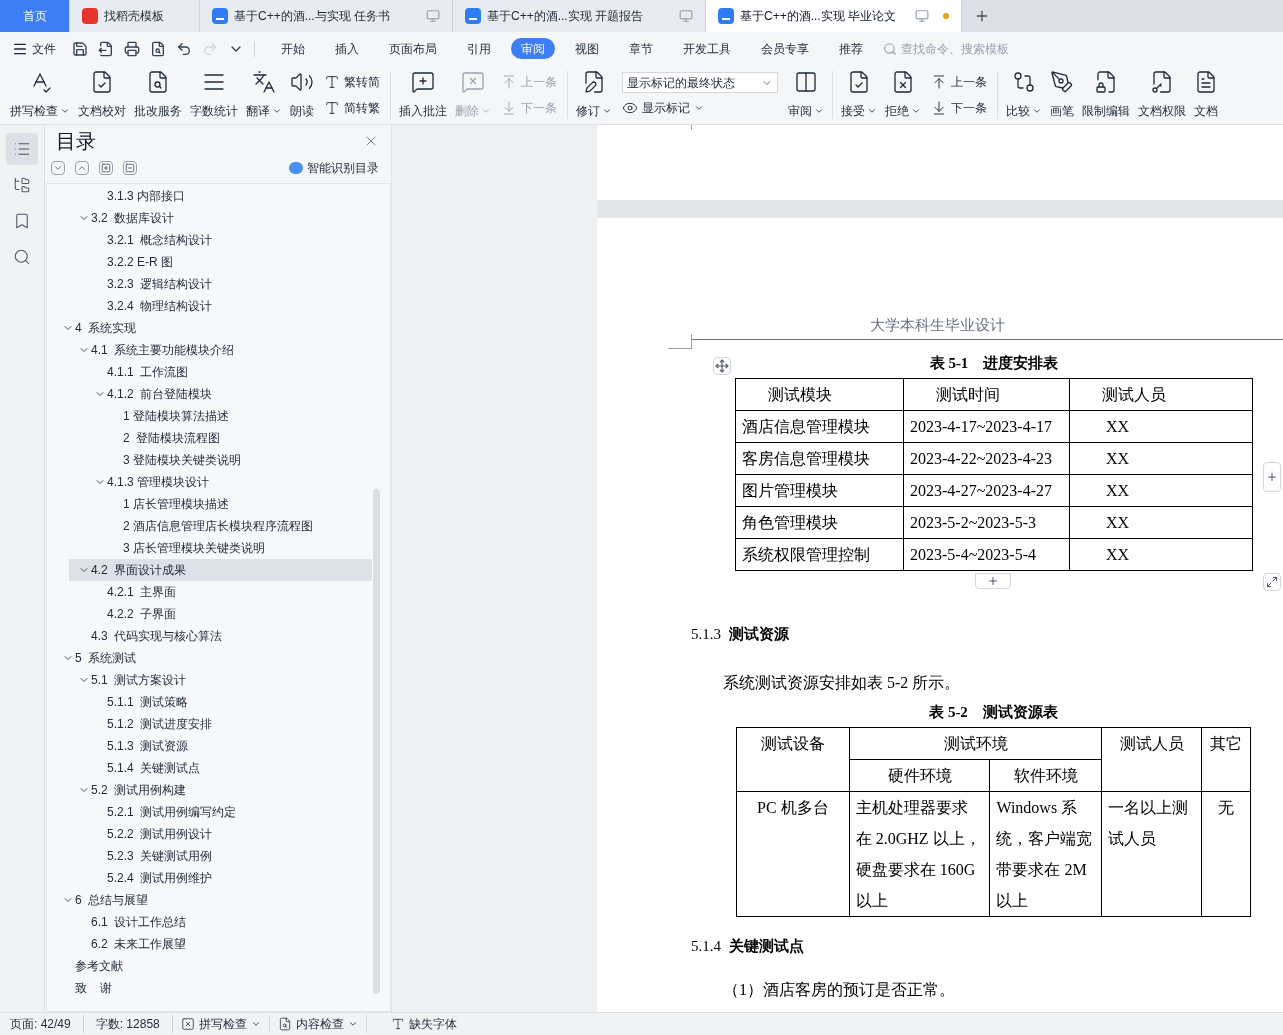 The image size is (1283, 1035). I want to click on document-tab: 基于C++的酒...实现 开题报告, so click(579, 16).